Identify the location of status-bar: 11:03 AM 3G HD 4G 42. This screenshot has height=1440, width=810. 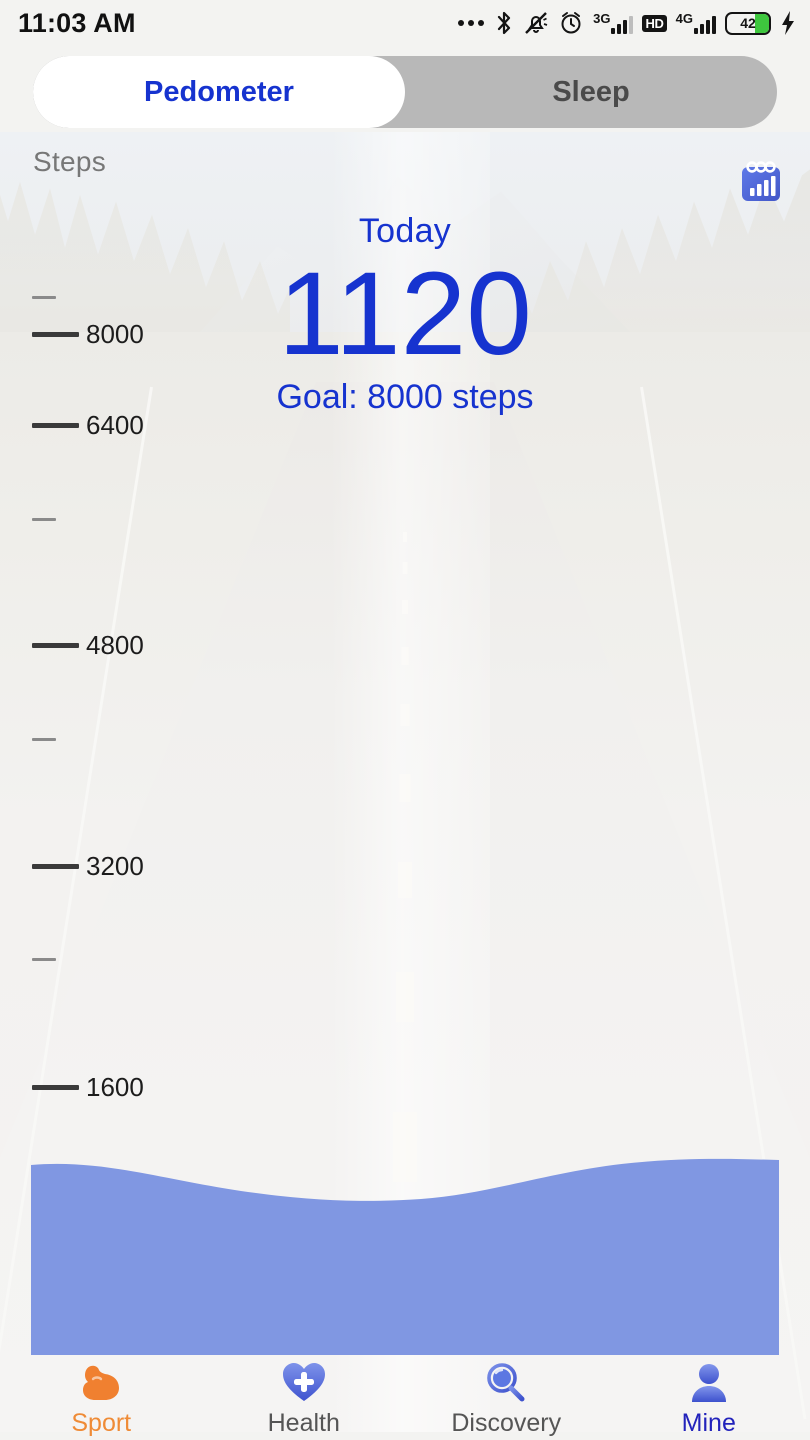
(405, 23).